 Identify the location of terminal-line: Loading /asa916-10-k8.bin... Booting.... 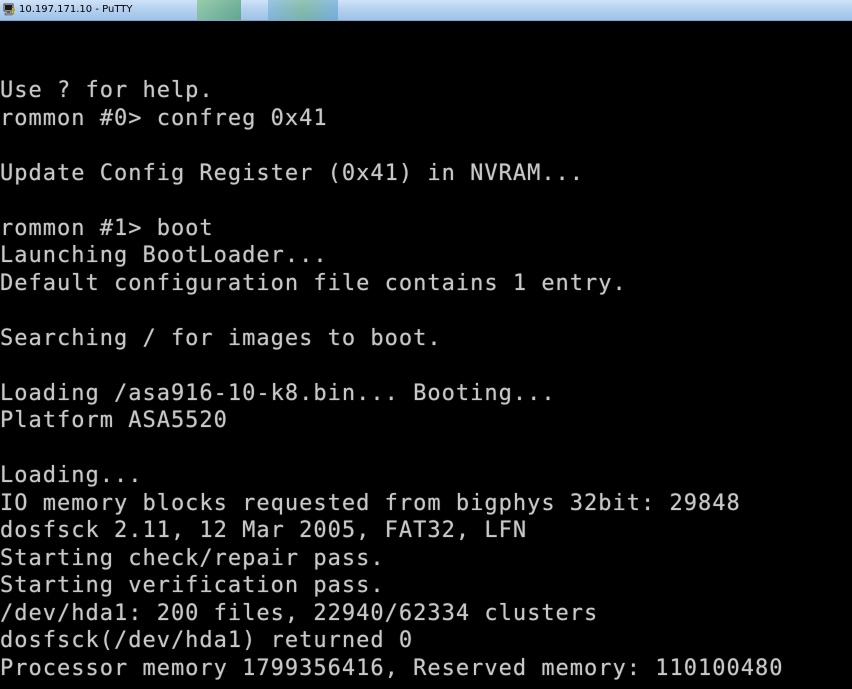
(278, 393).